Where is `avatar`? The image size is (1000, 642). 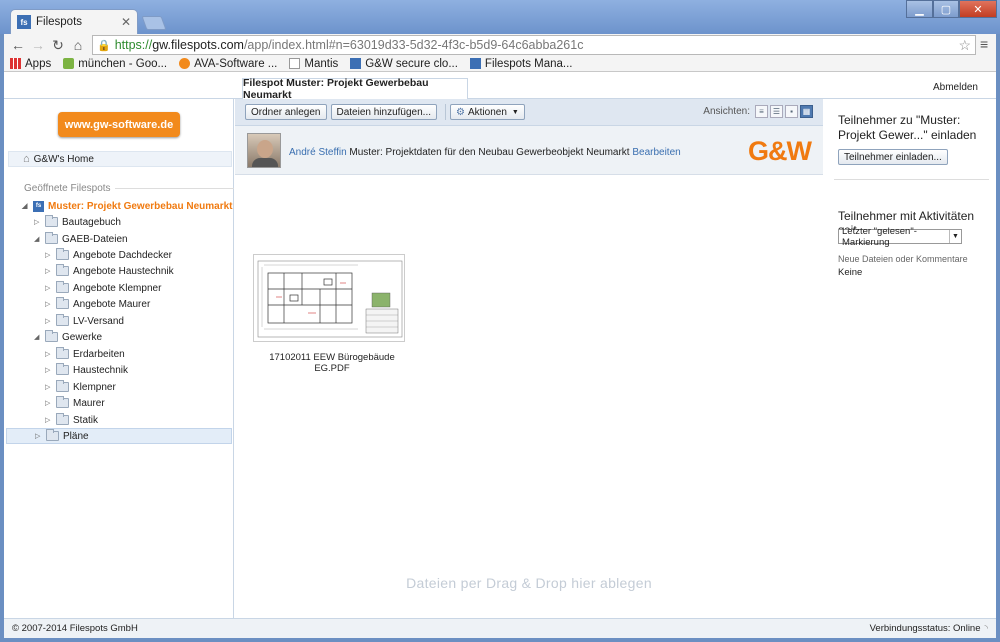
avatar is located at coordinates (264, 150).